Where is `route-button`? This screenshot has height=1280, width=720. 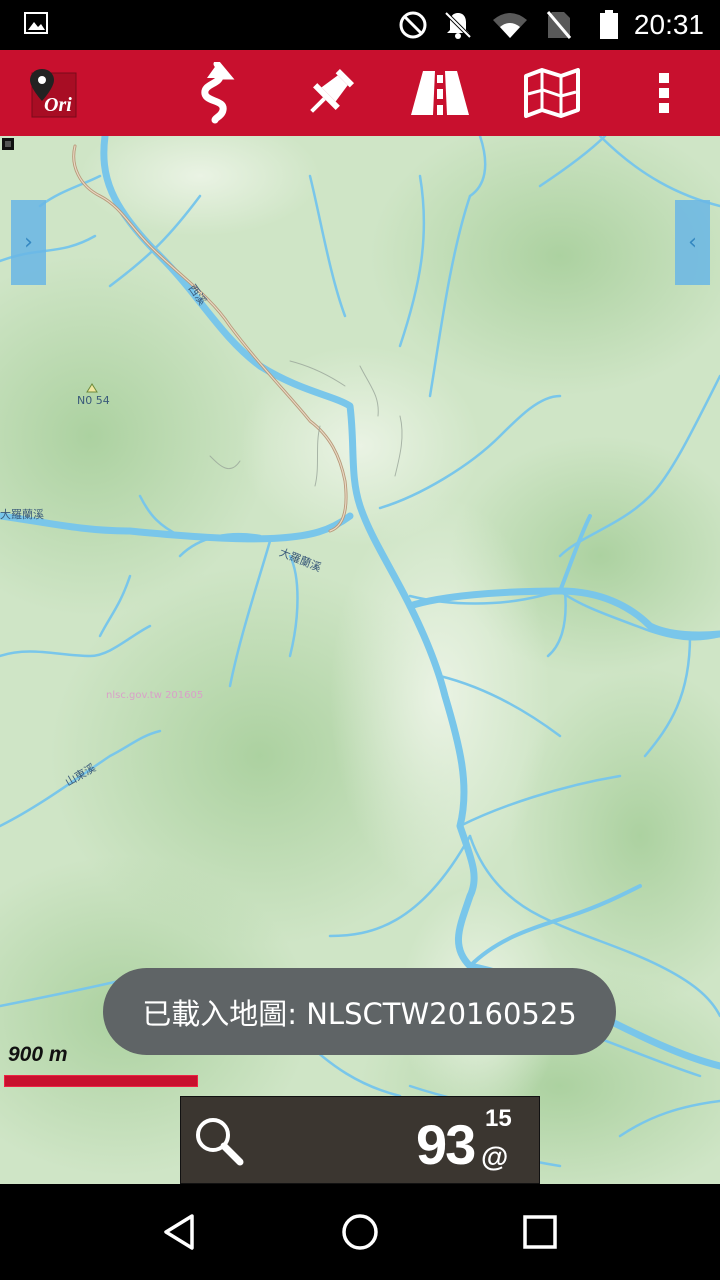
route-button is located at coordinates (215, 93).